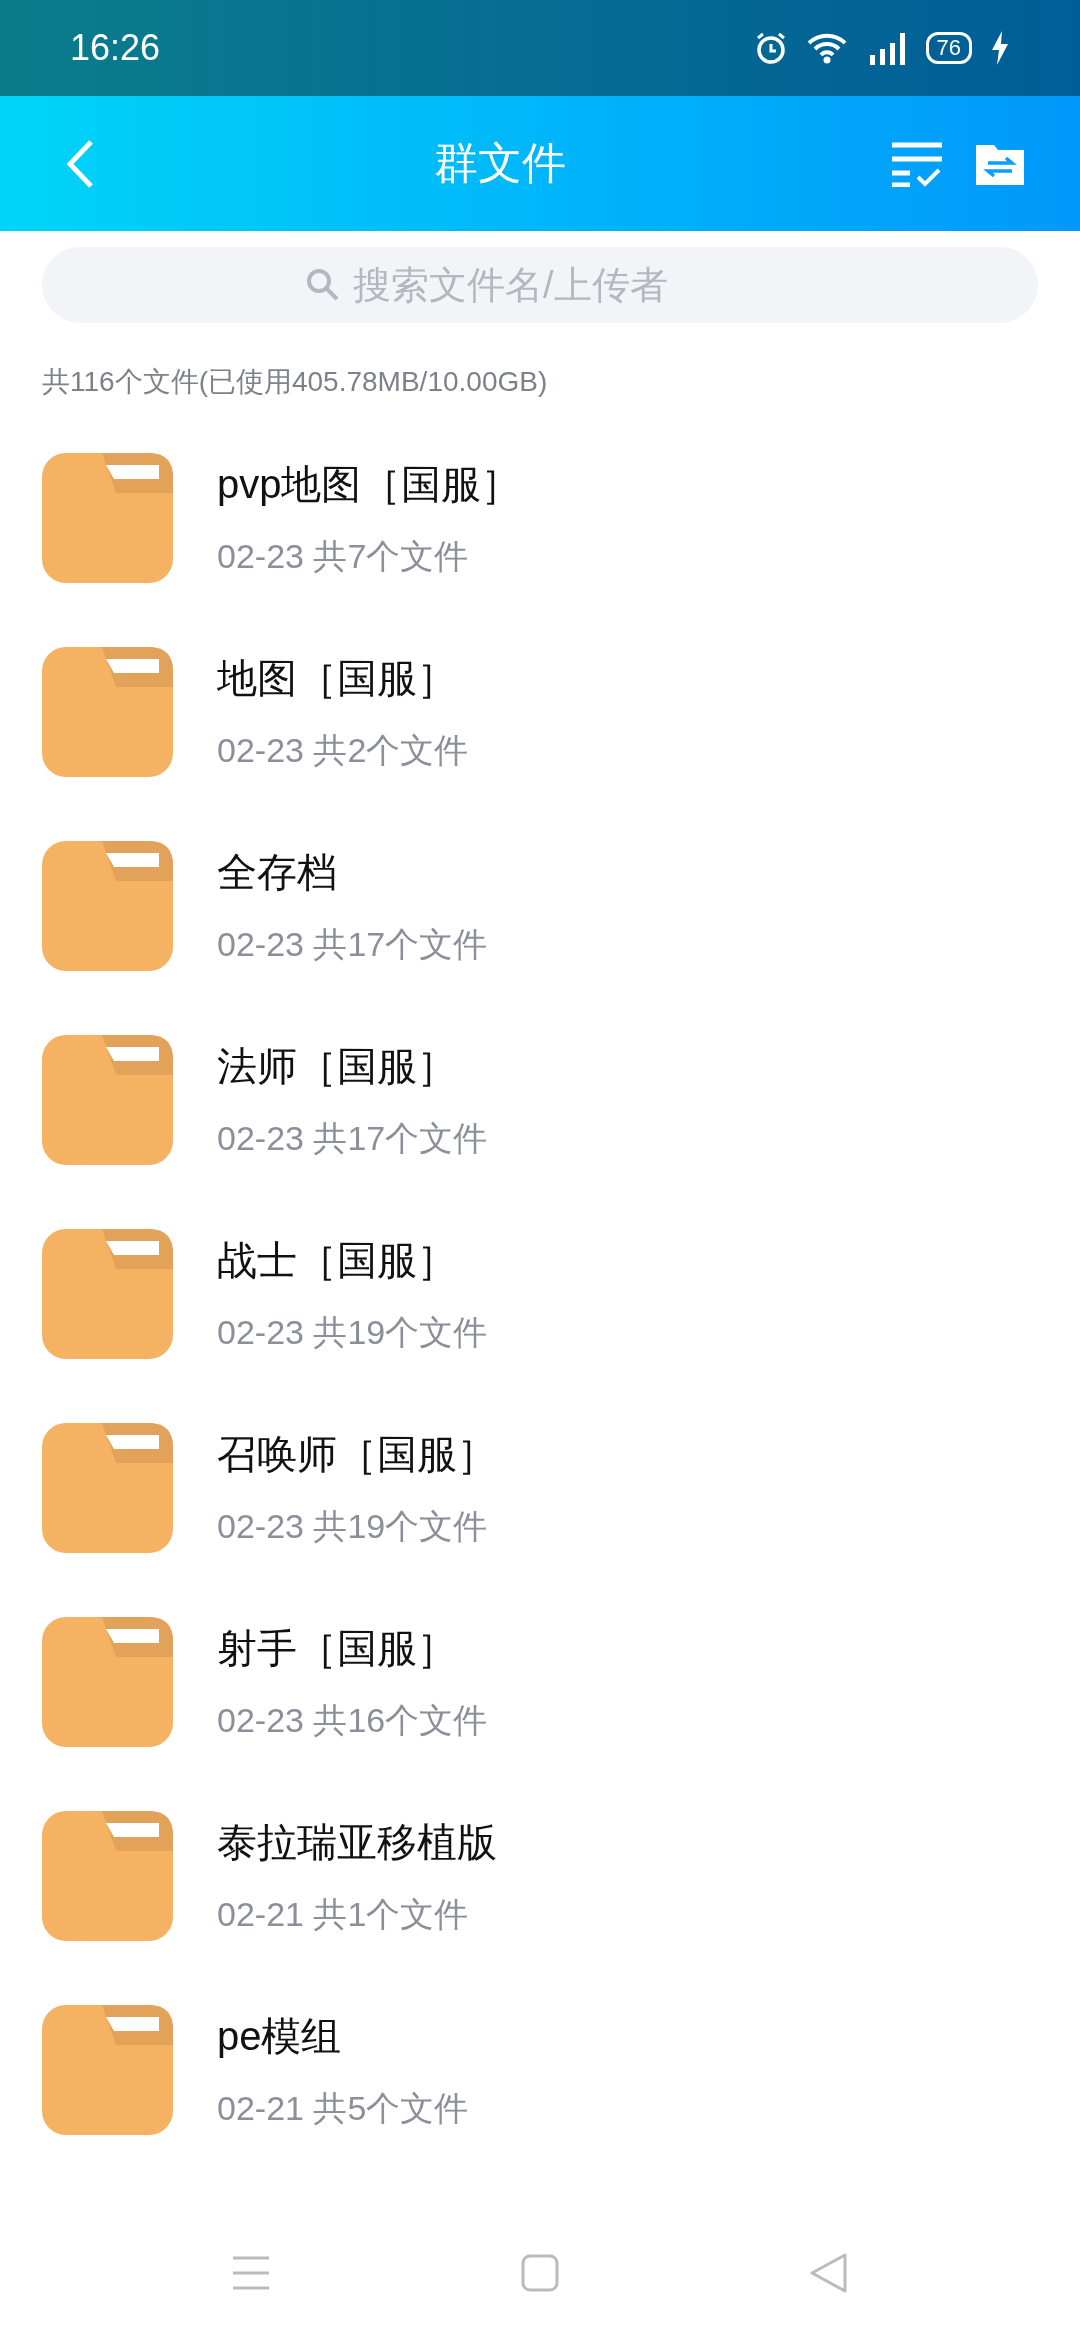 This screenshot has width=1080, height=2340. What do you see at coordinates (826, 48) in the screenshot?
I see `wifi-icon` at bounding box center [826, 48].